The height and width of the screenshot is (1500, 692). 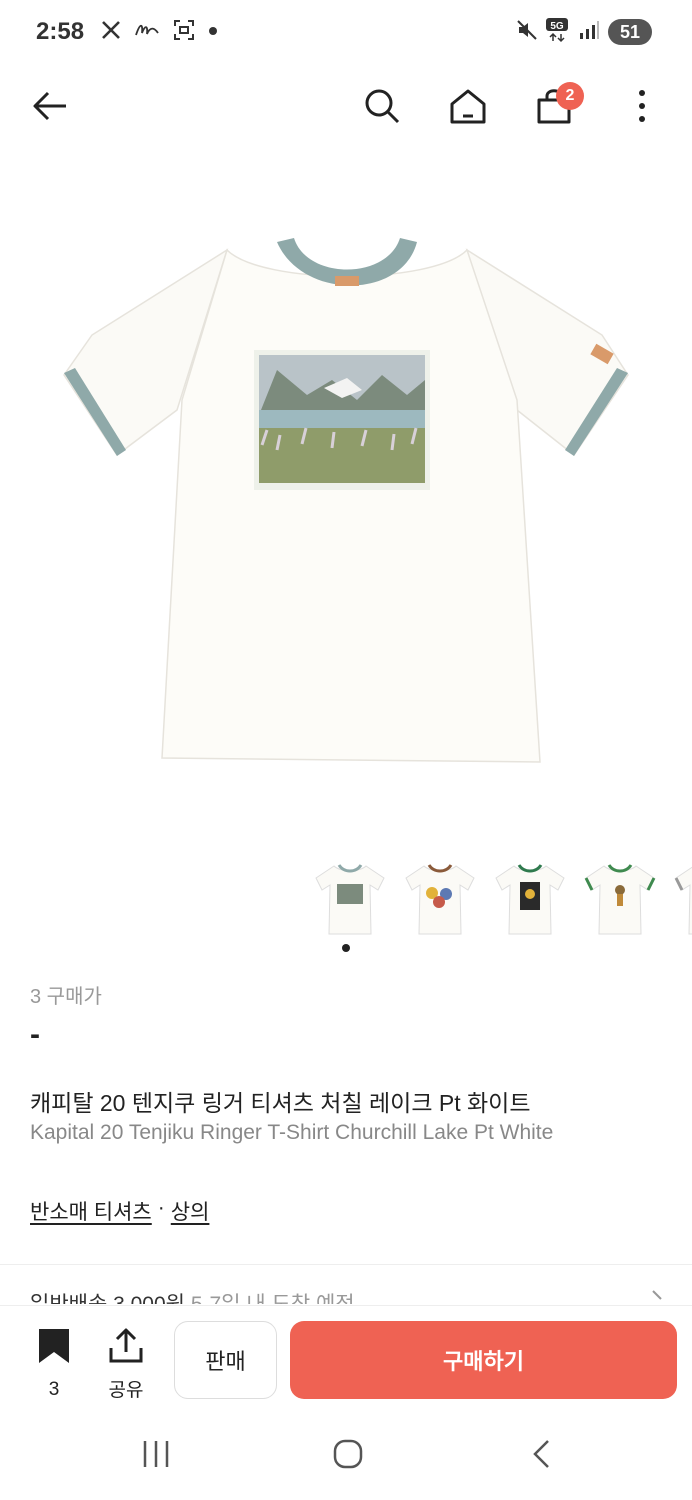 I want to click on top-app-bar: 2, so click(x=346, y=106).